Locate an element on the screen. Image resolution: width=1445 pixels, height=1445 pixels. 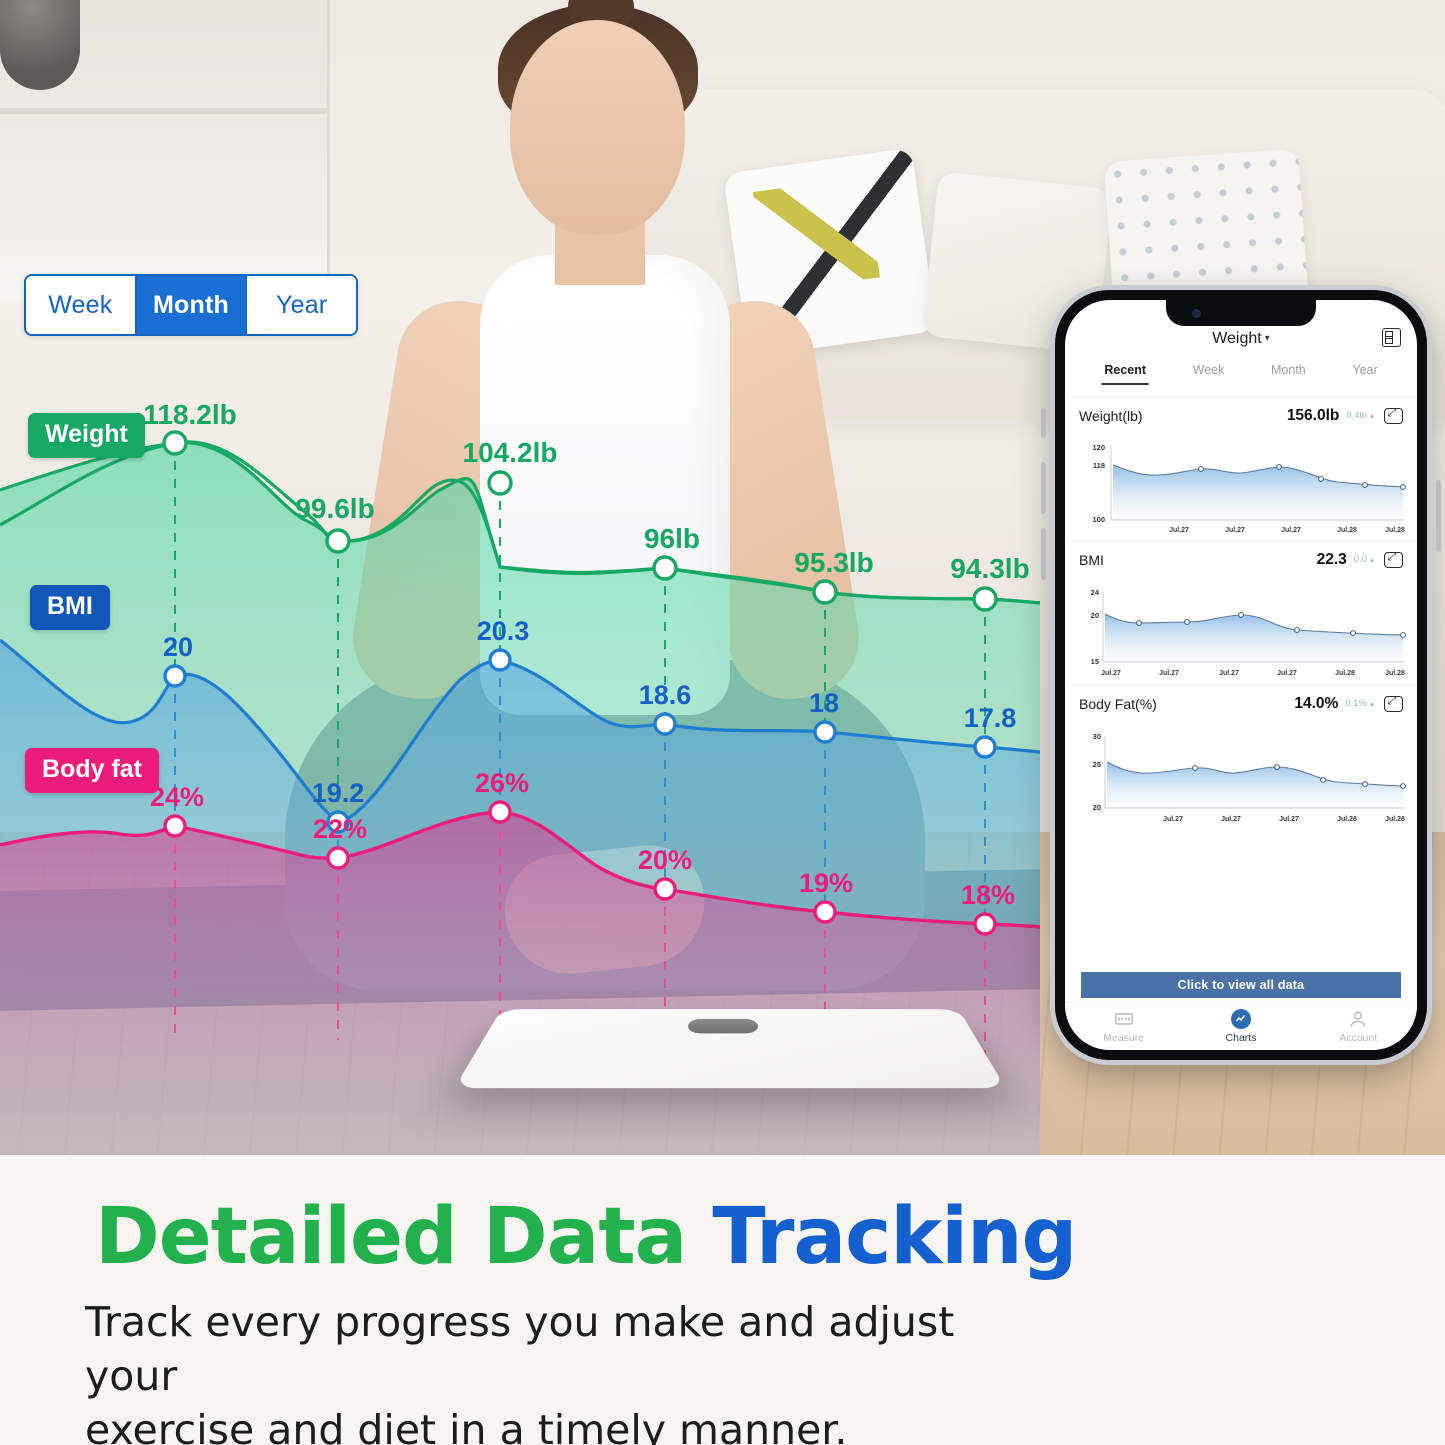
charts-icon is located at coordinates (1240, 1019).